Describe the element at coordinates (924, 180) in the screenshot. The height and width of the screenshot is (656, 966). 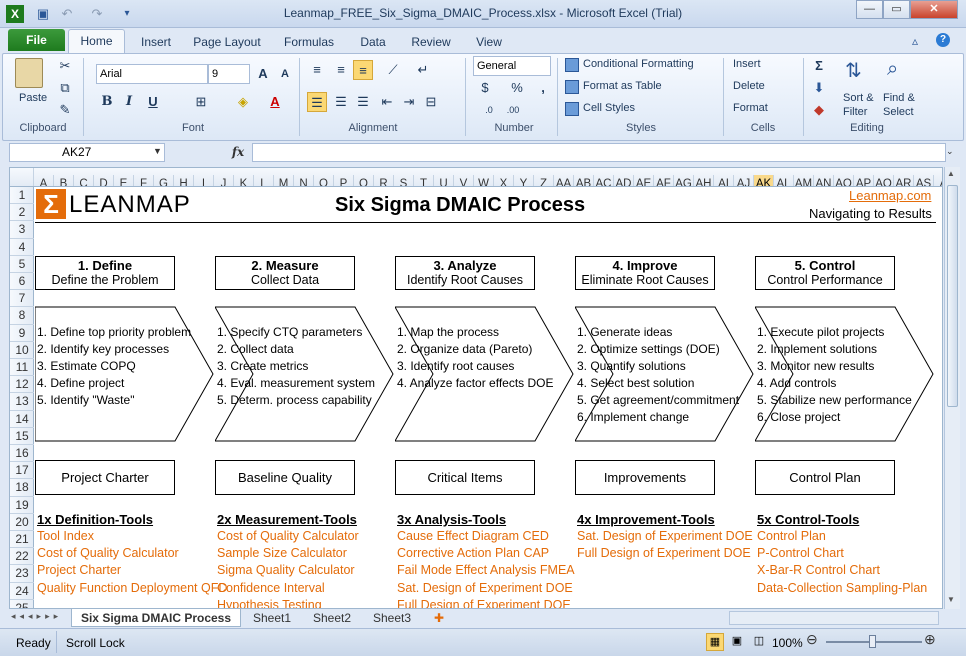
I see `column-header: AS` at that location.